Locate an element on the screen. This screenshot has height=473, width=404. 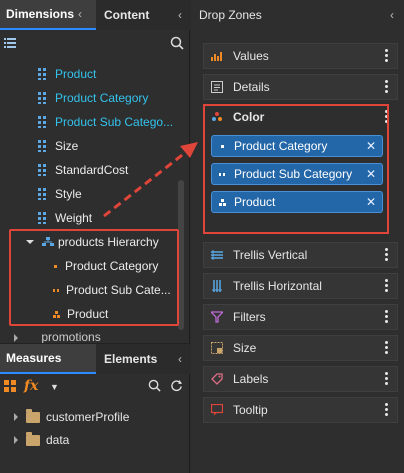
level-1-icon is located at coordinates (222, 146).